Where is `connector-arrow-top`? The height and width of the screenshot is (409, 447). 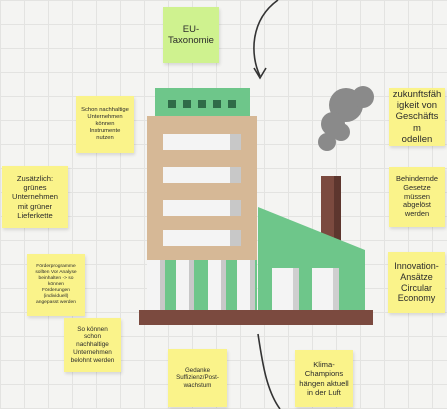 connector-arrow-top is located at coordinates (266, 38).